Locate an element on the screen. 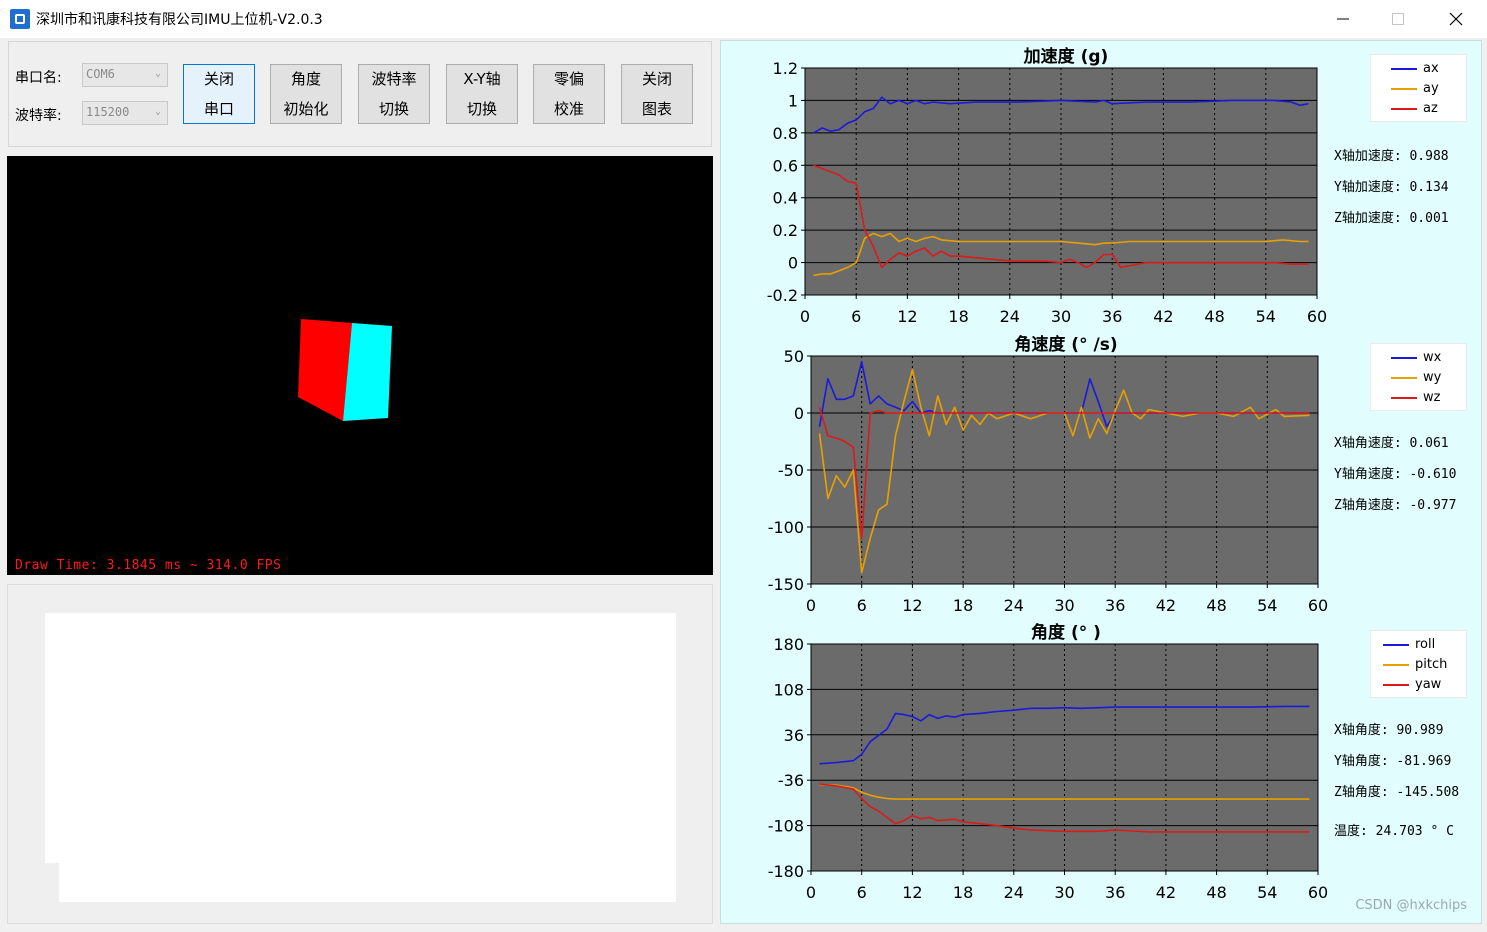  button-line2: 校准 is located at coordinates (568, 109).